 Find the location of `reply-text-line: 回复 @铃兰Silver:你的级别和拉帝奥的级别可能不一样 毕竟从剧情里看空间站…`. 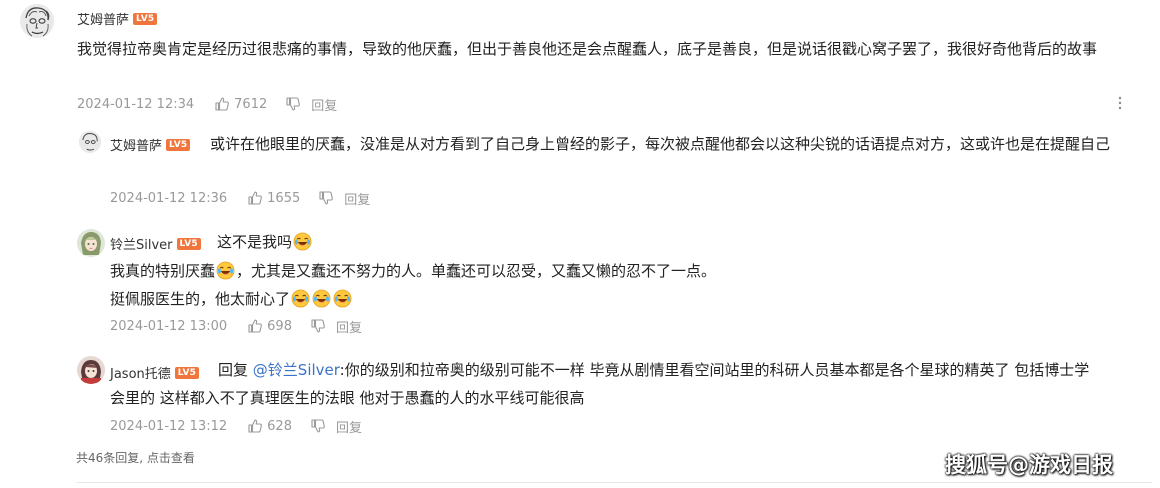

reply-text-line: 回复 @铃兰Silver:你的级别和拉帝奥的级别可能不一样 毕竟从剧情里看空间站… is located at coordinates (653, 370).